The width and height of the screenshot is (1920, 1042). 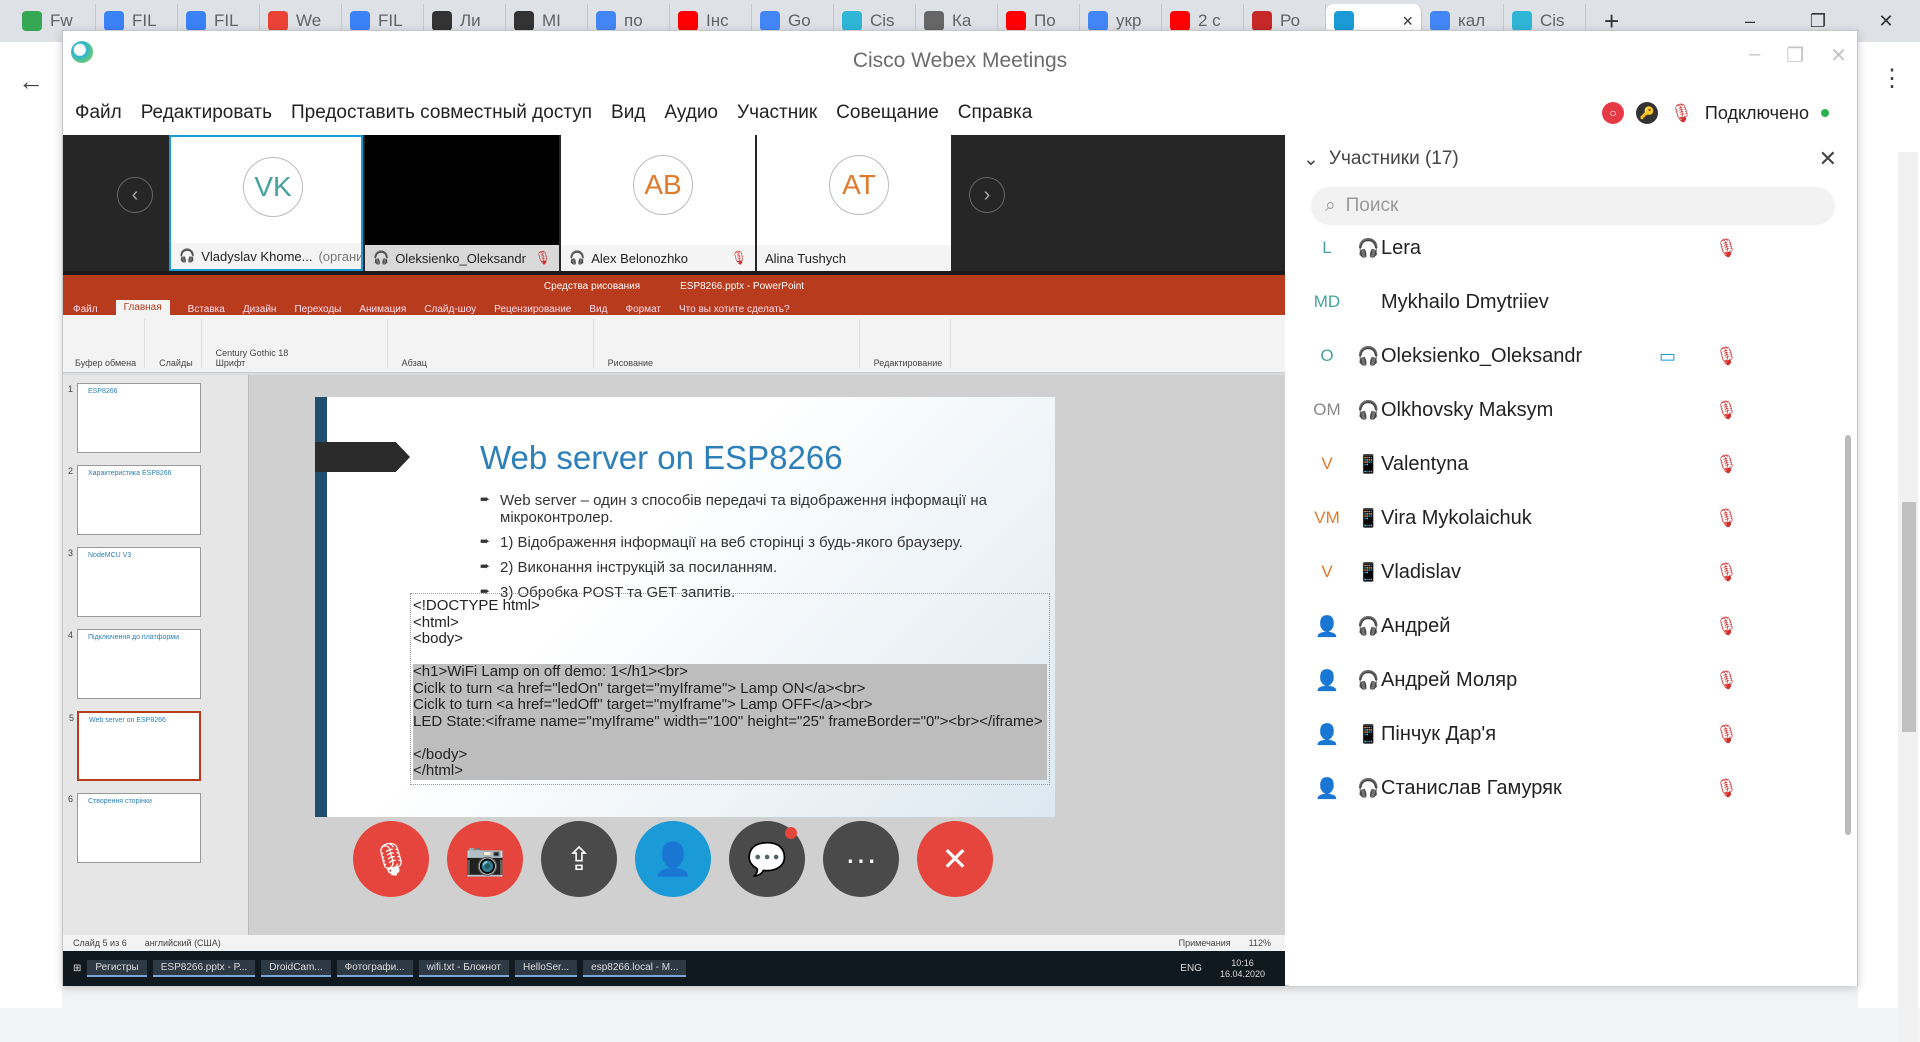 What do you see at coordinates (134, 582) in the screenshot?
I see `slide-thumbnail: 3 NodeMCU V3` at bounding box center [134, 582].